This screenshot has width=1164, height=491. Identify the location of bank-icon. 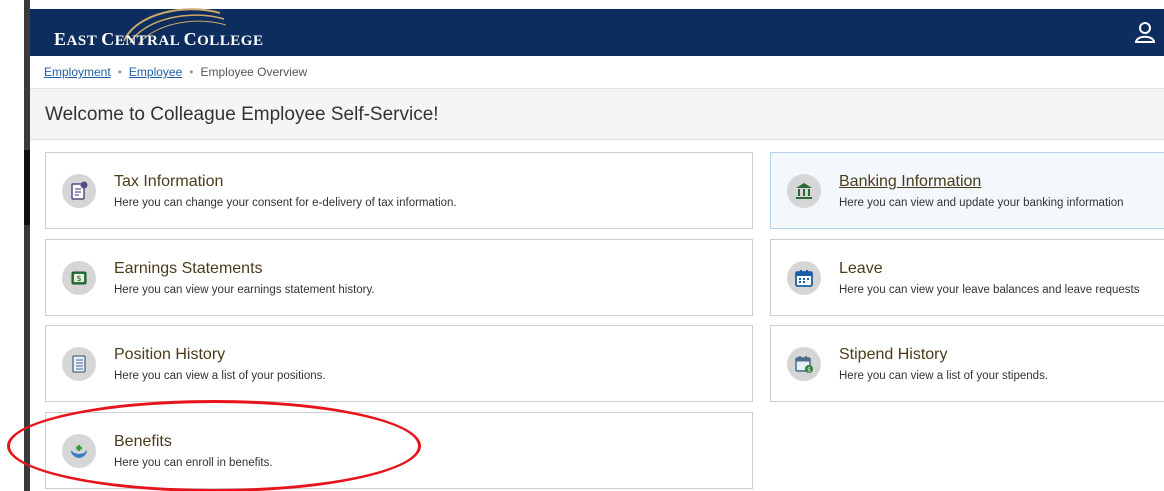
(804, 191).